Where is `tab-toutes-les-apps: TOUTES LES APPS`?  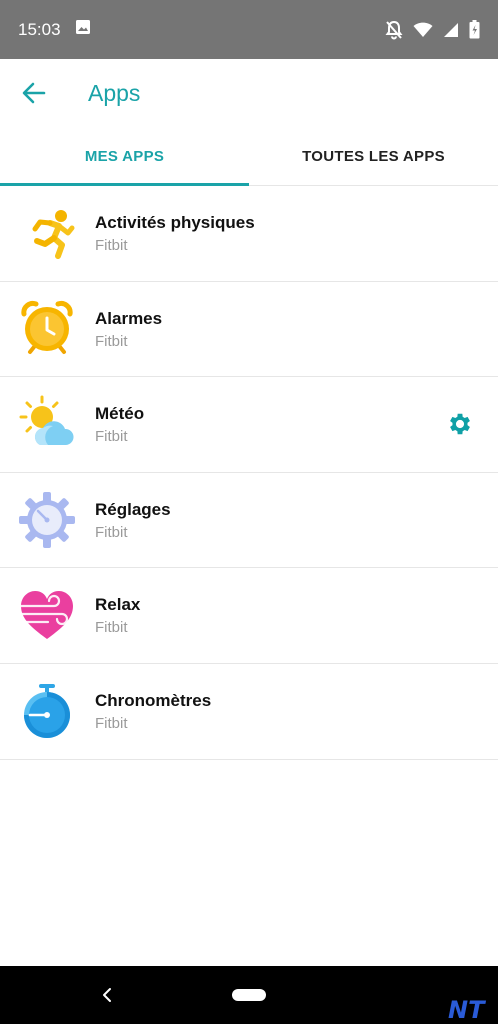
tab-toutes-les-apps: TOUTES LES APPS is located at coordinates (373, 156).